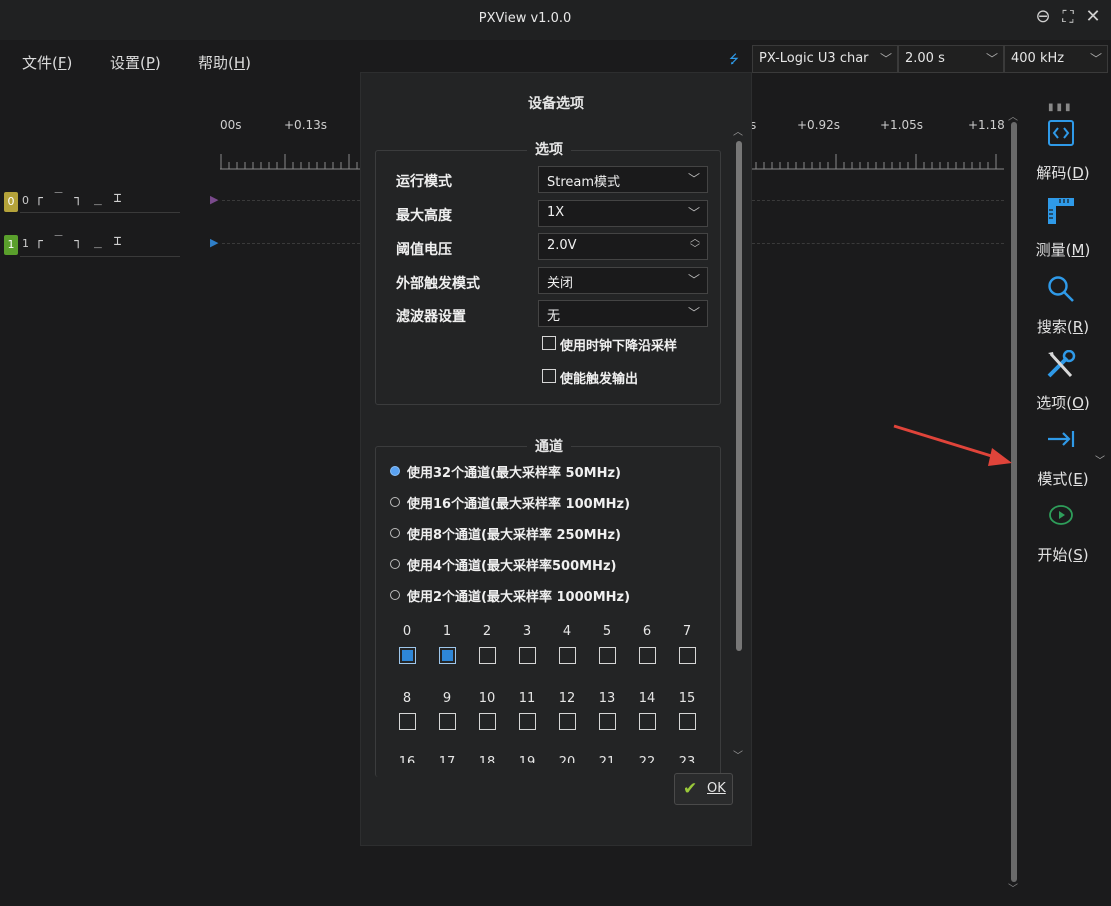  Describe the element at coordinates (551, 758) in the screenshot. I see `clipped-channel-row: 16 17 18 19 20 21 22 23` at that location.